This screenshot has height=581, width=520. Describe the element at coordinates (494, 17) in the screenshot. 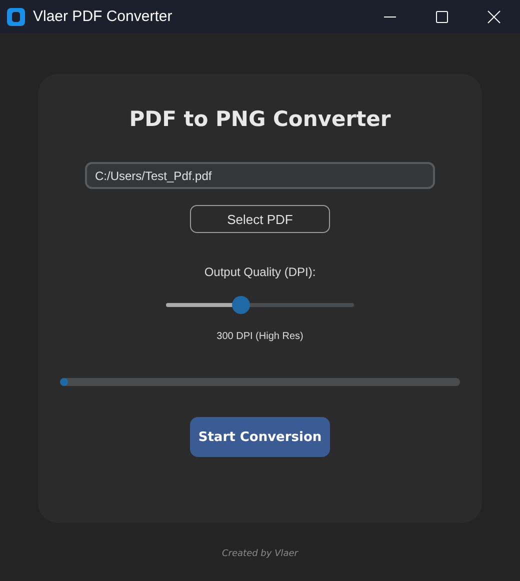

I see `close-icon` at that location.